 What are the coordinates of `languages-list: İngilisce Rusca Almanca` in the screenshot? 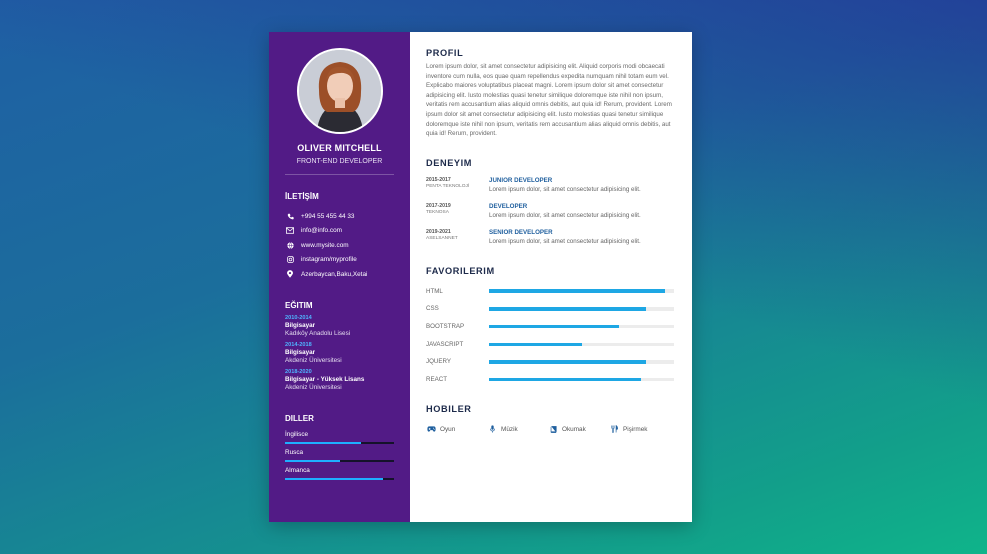 It's located at (339, 455).